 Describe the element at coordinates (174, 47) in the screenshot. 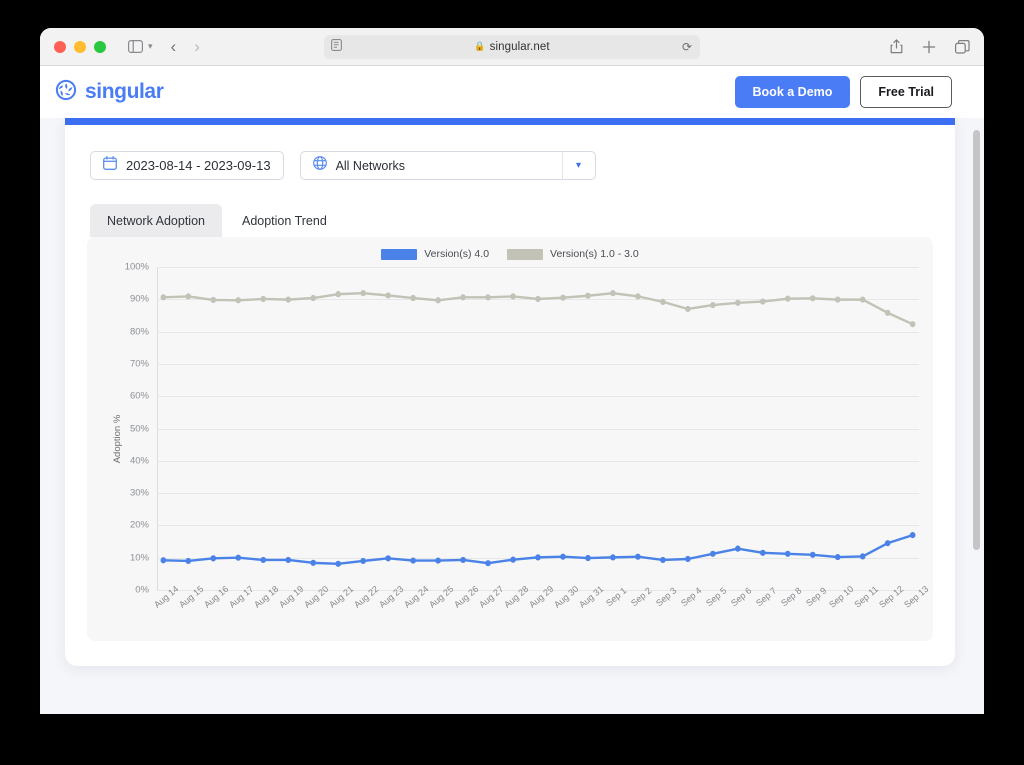

I see `nav-back-icon: ‹` at that location.